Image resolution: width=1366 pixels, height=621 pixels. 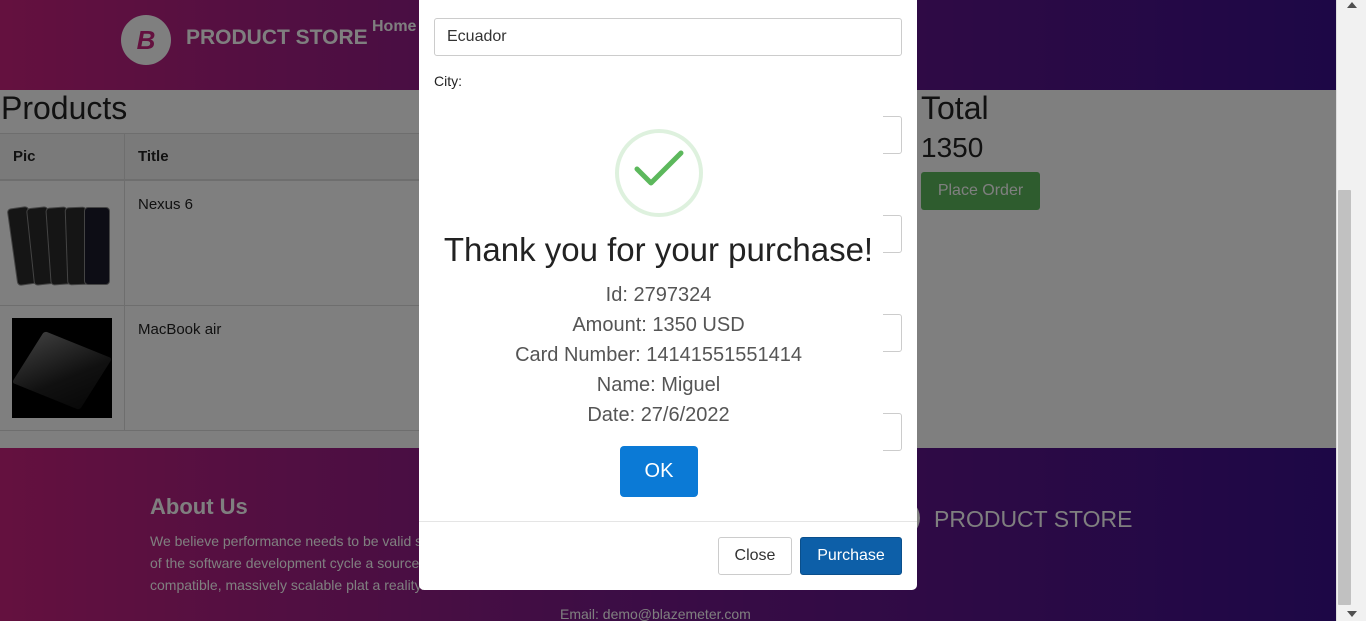 I want to click on scroll-up-arrow-icon, so click(x=1352, y=5).